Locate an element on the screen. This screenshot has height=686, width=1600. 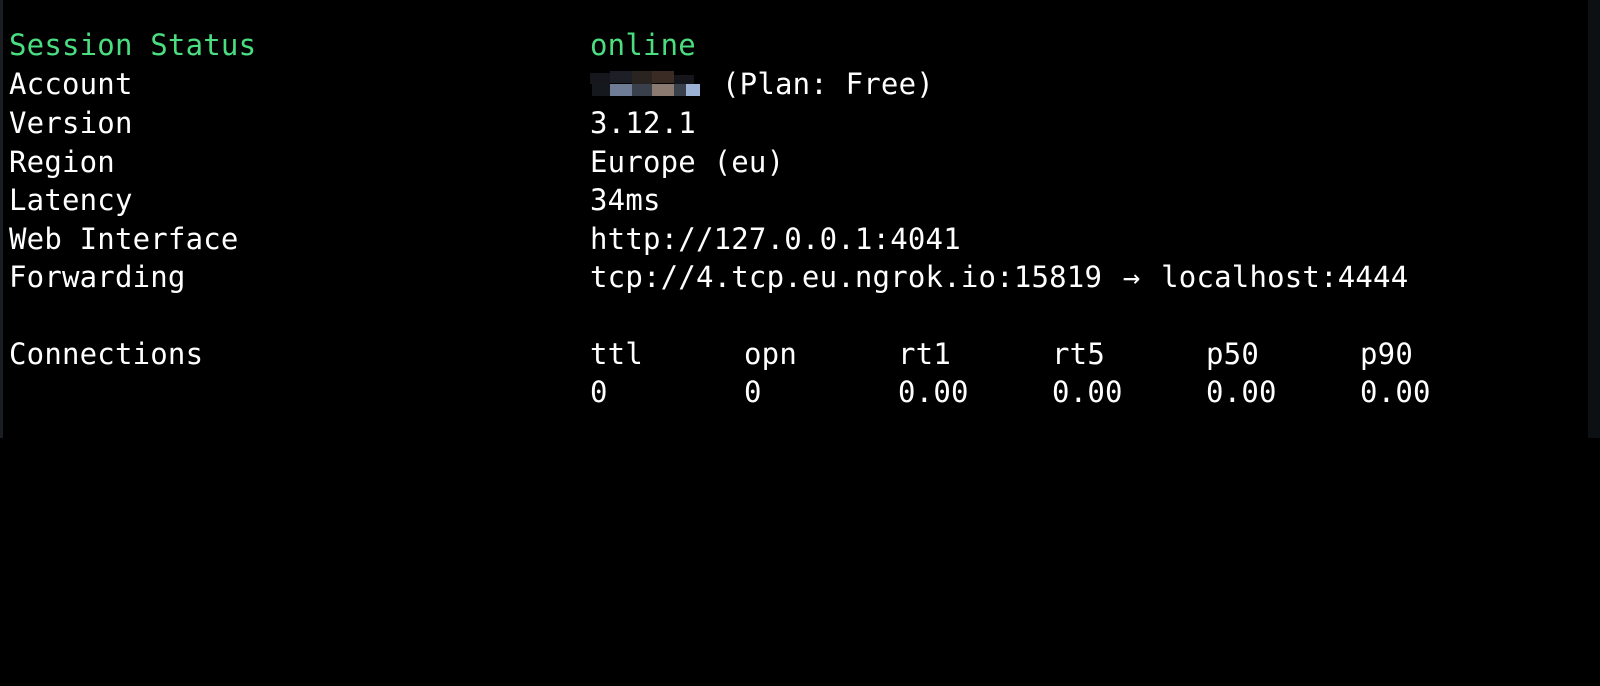
connections-value-rt1: 0.00 is located at coordinates (933, 392).